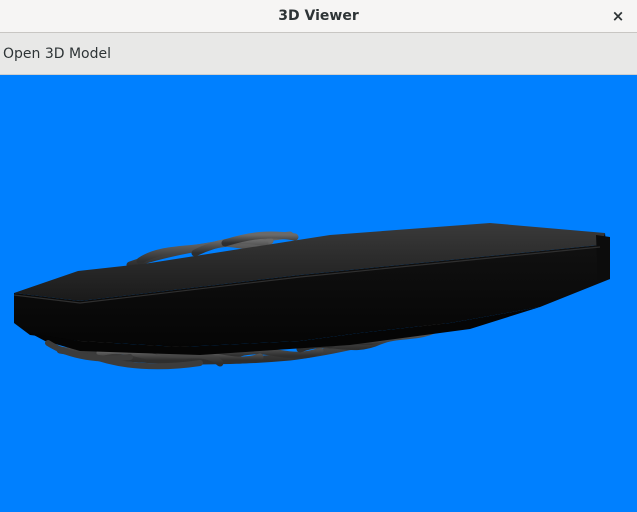 This screenshot has height=512, width=637. I want to click on close-button: ×, so click(618, 16).